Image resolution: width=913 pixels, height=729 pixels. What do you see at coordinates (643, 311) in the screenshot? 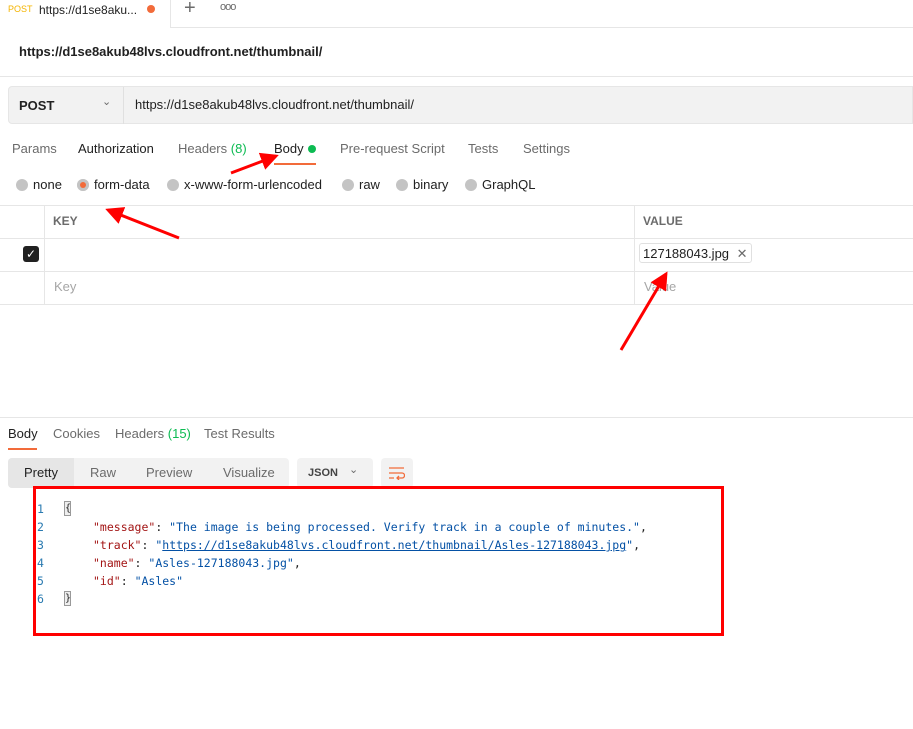
I see `annotation-arrow-file` at bounding box center [643, 311].